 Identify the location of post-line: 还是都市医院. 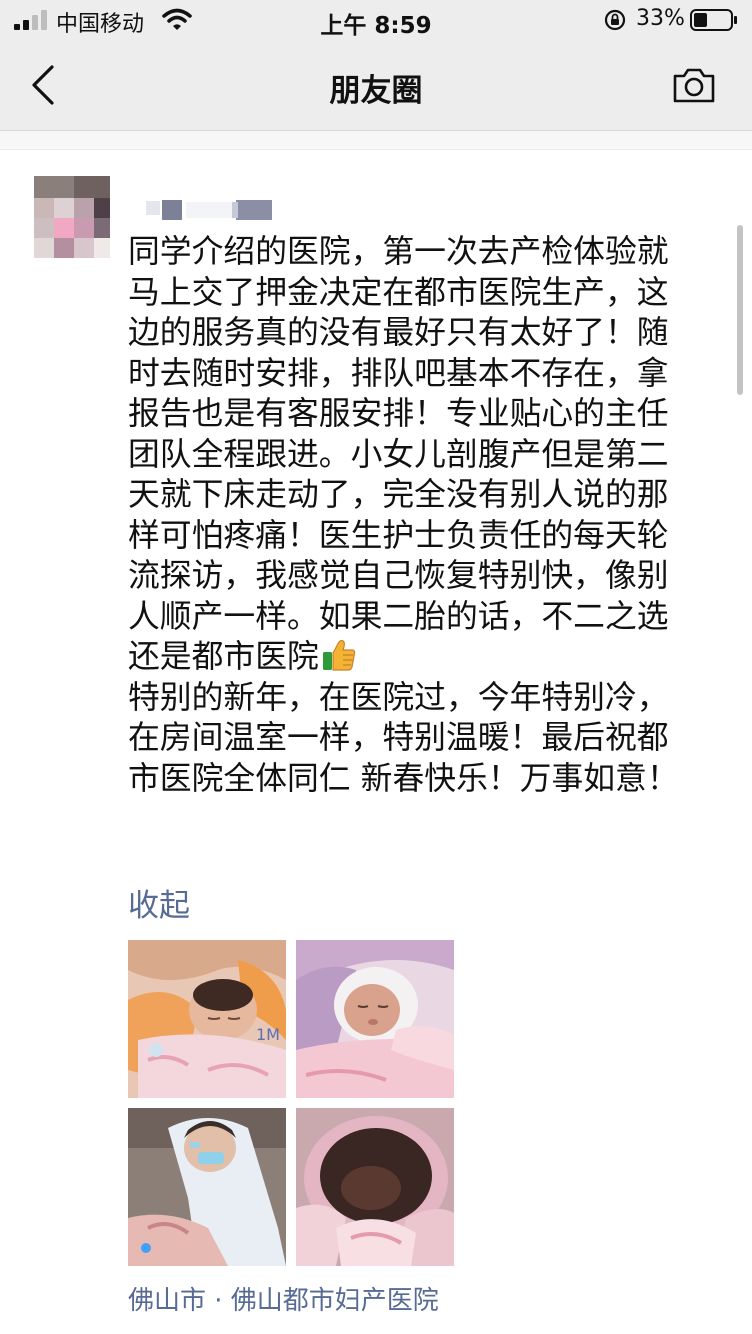
(223, 656).